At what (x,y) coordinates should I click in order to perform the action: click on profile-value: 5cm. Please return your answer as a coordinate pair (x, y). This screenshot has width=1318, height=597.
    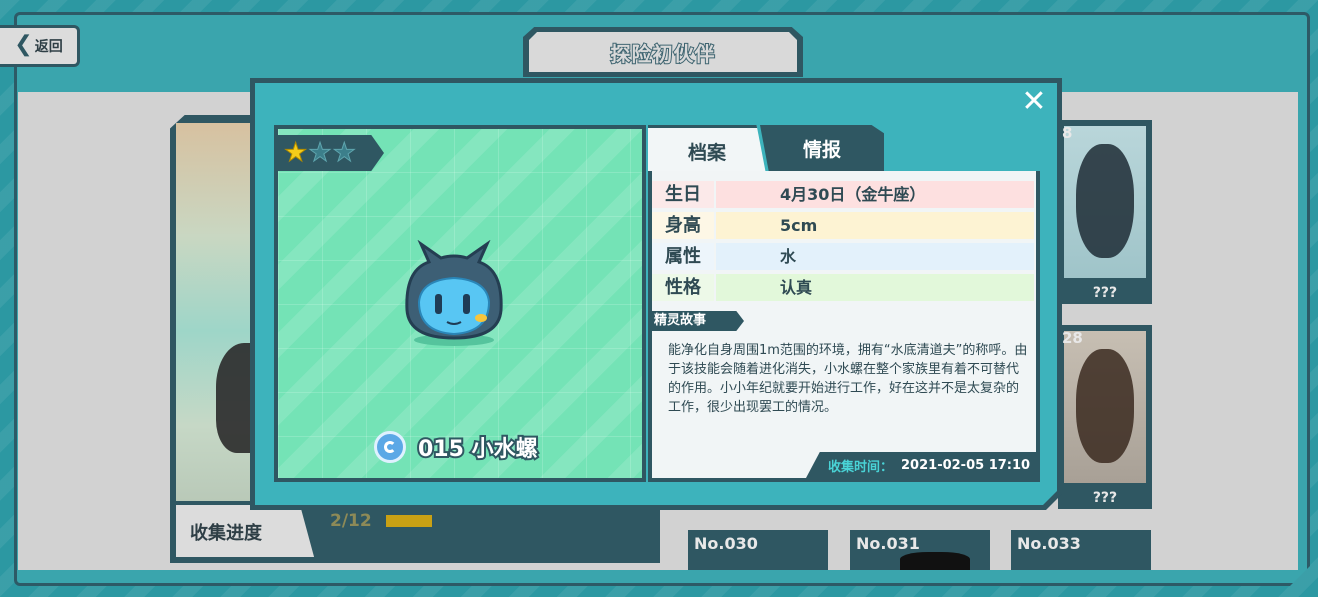
    Looking at the image, I should click on (875, 225).